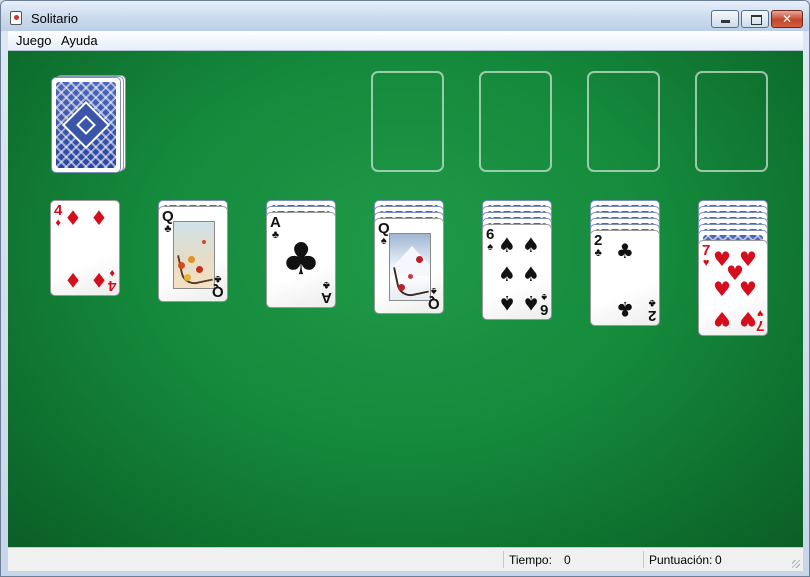 Image resolution: width=810 pixels, height=577 pixels. What do you see at coordinates (85, 248) in the screenshot?
I see `card-4-diamonds: 4 ♦ ♦ ♦ ♦ ♦ 4 ♦` at bounding box center [85, 248].